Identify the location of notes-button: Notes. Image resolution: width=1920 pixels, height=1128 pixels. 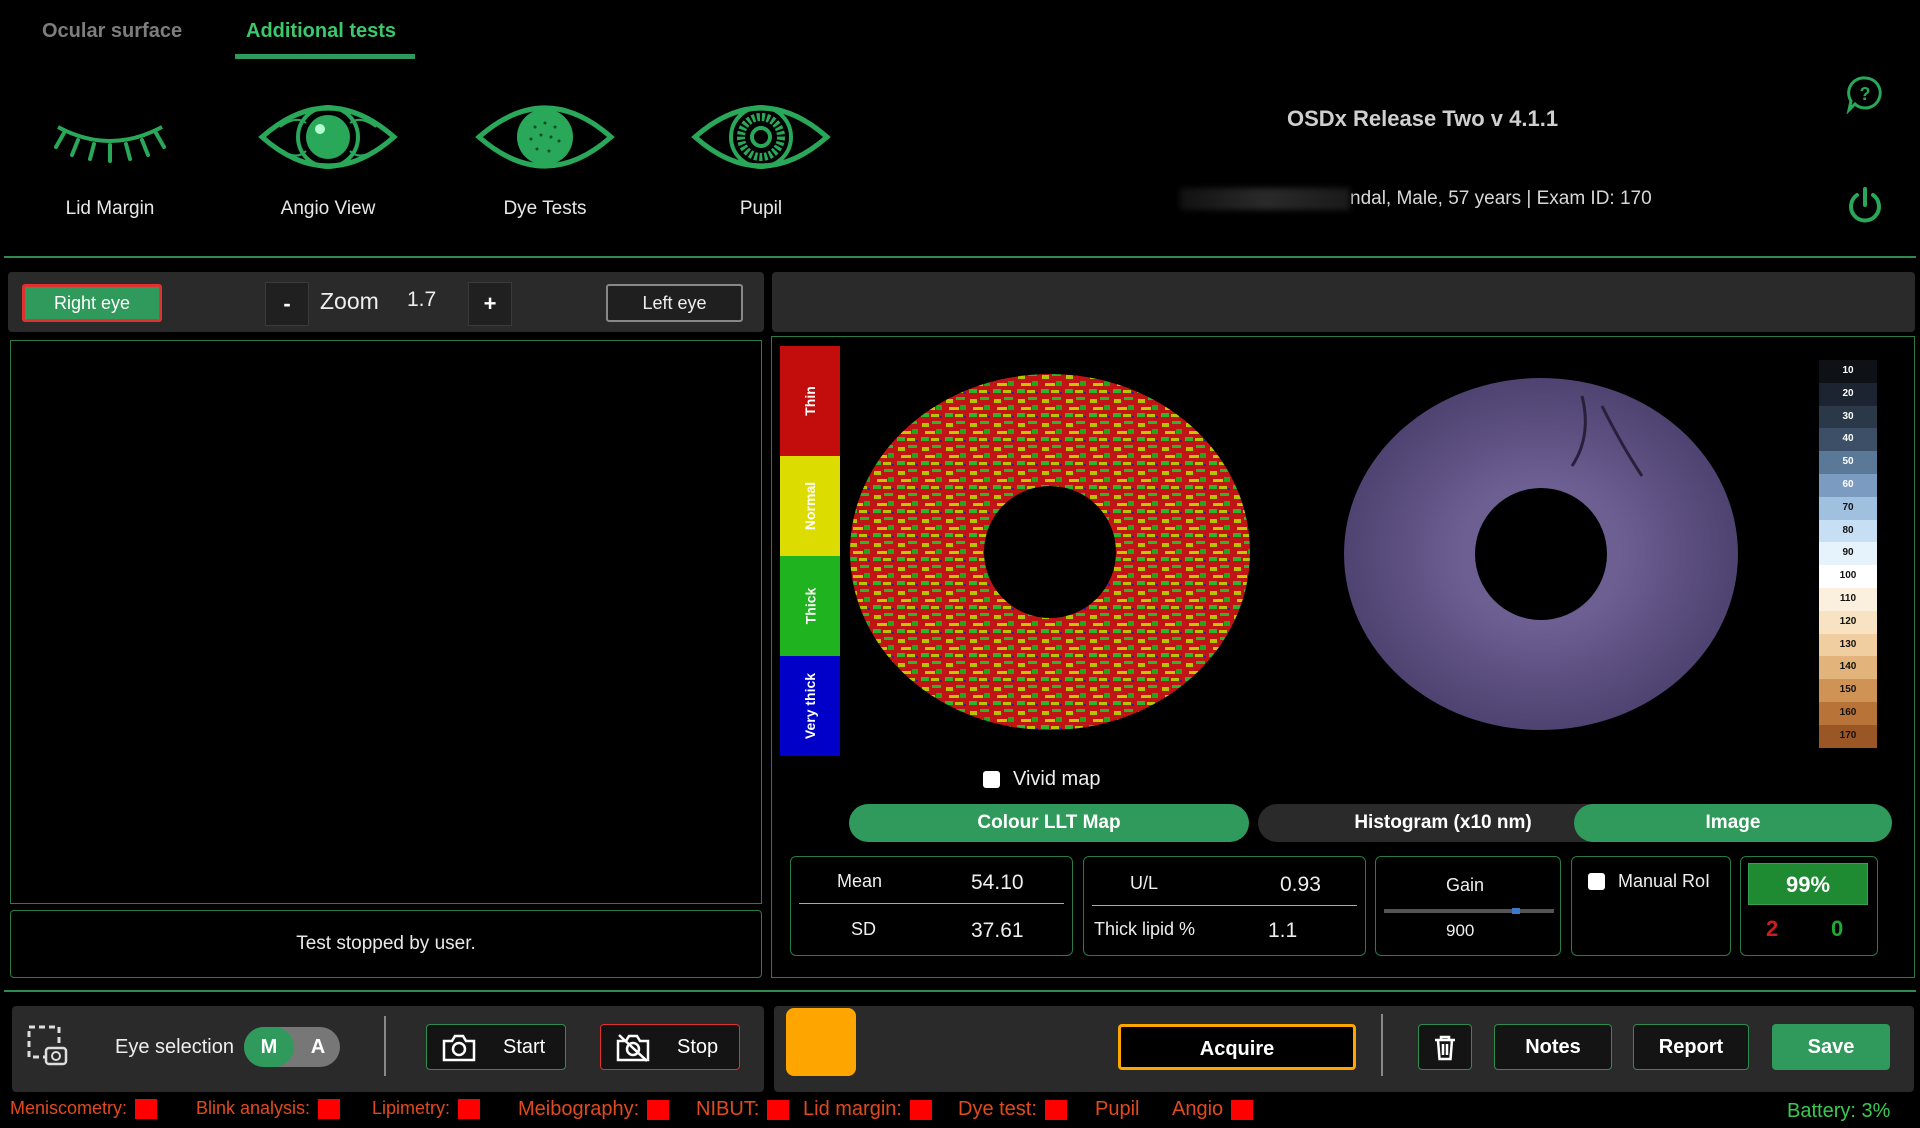
(1553, 1047).